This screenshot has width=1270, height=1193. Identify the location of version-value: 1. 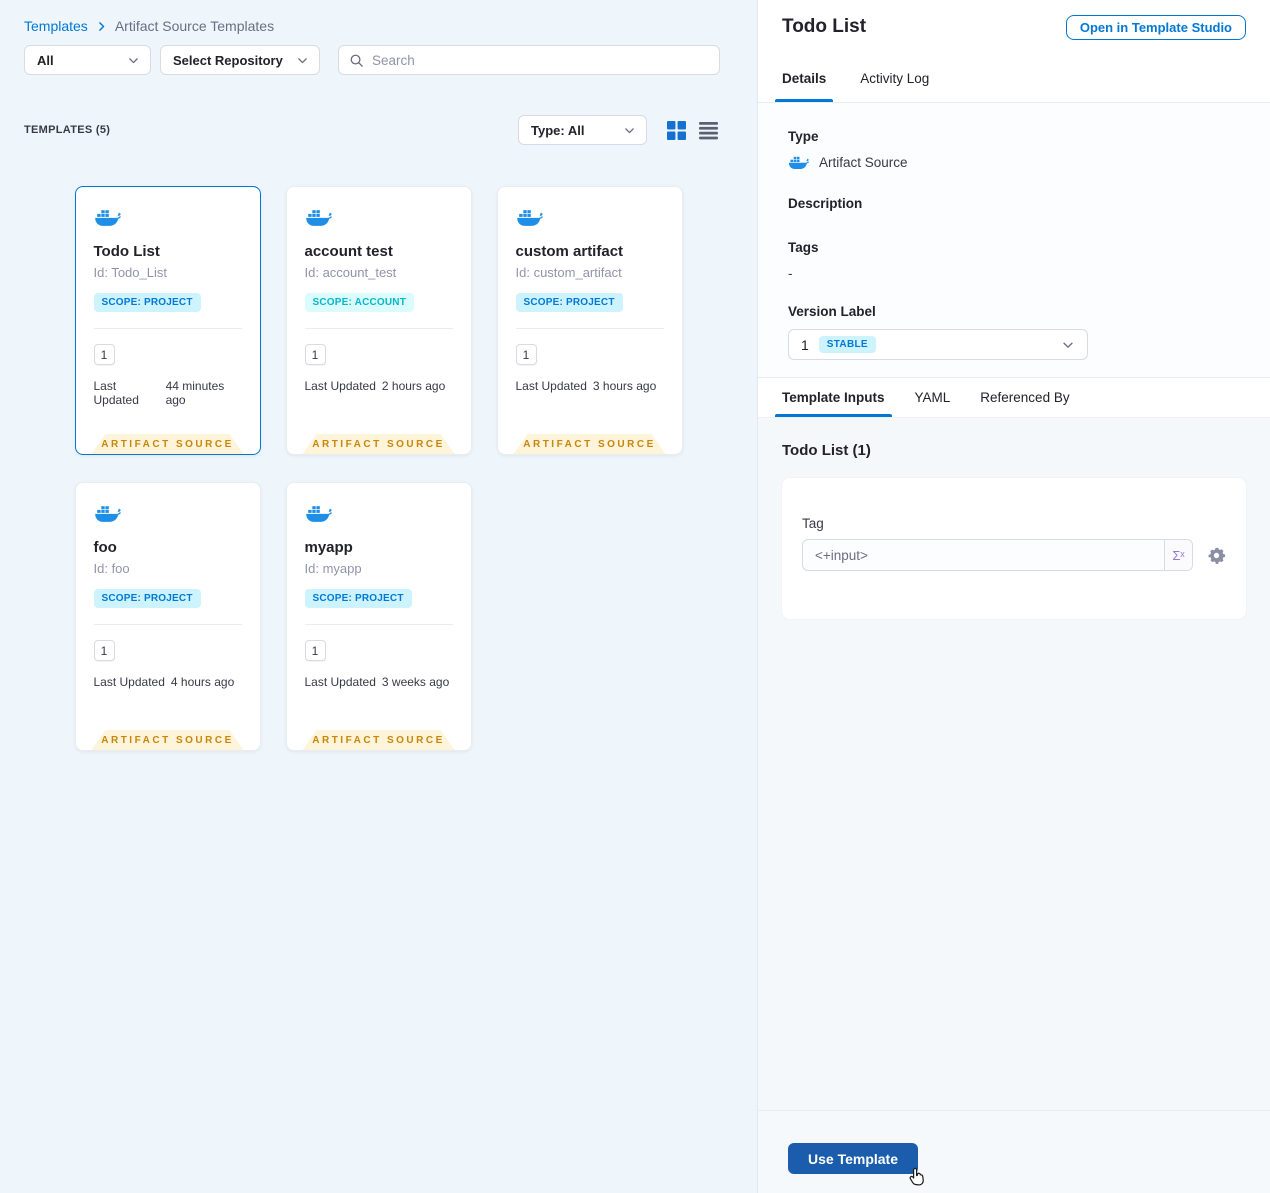
(805, 344).